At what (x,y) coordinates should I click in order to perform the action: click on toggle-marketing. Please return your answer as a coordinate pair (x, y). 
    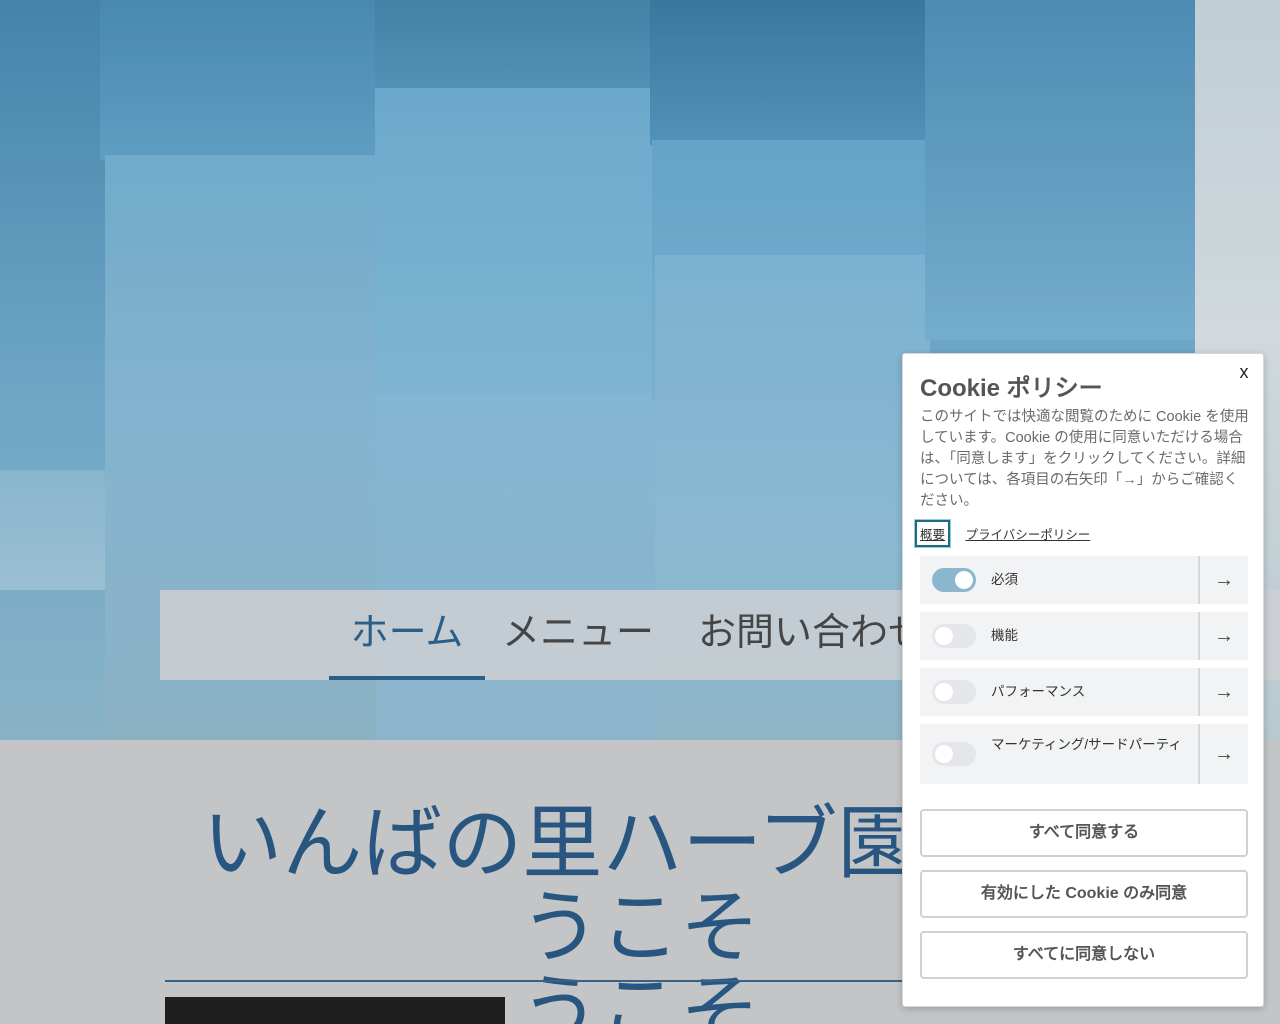
    Looking at the image, I should click on (954, 754).